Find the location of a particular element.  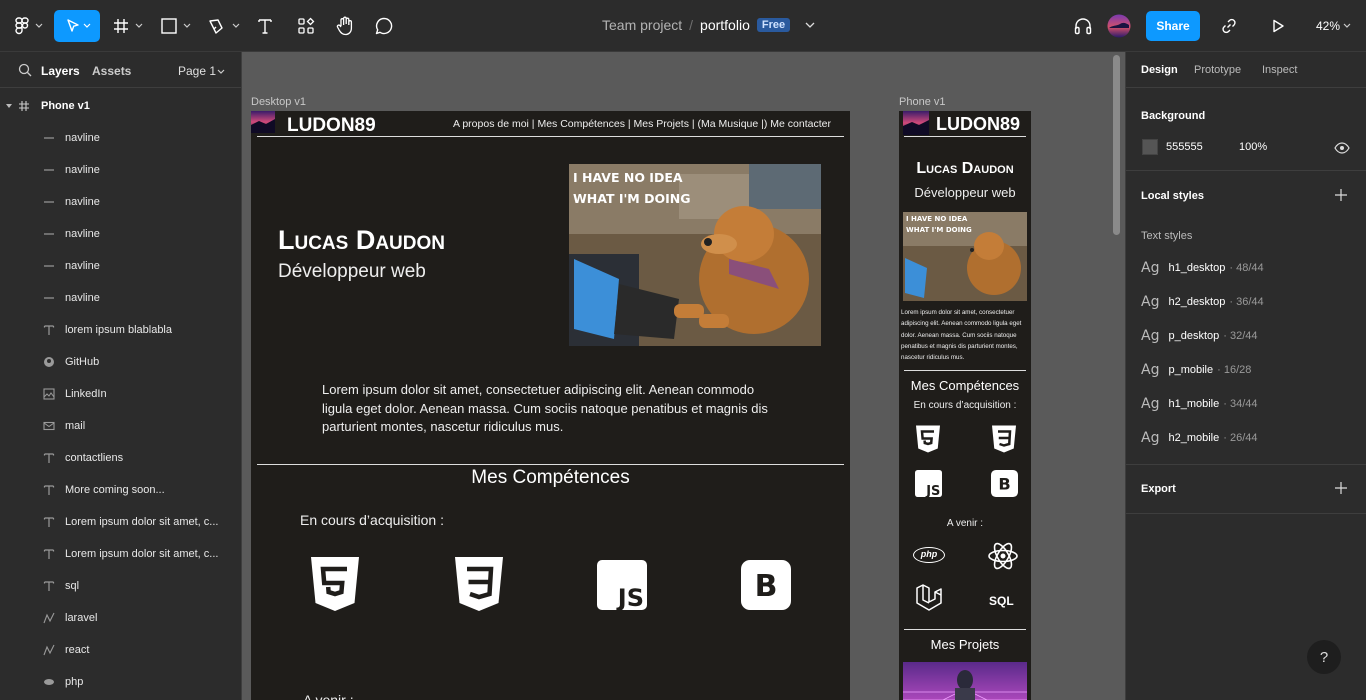

properties-tabs: Design Prototype Inspect is located at coordinates (1246, 70).